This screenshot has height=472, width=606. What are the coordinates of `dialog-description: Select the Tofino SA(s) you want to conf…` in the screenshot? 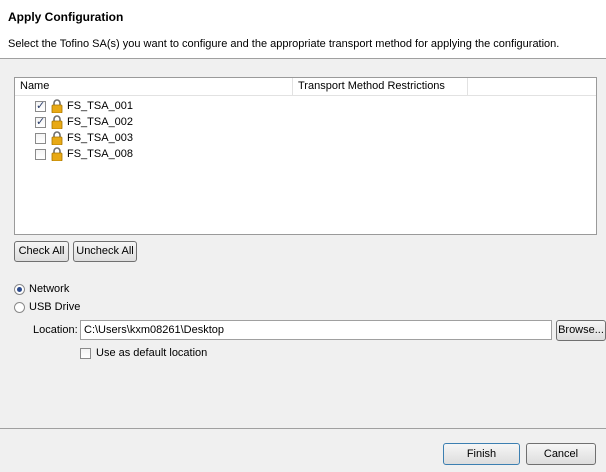 It's located at (284, 44).